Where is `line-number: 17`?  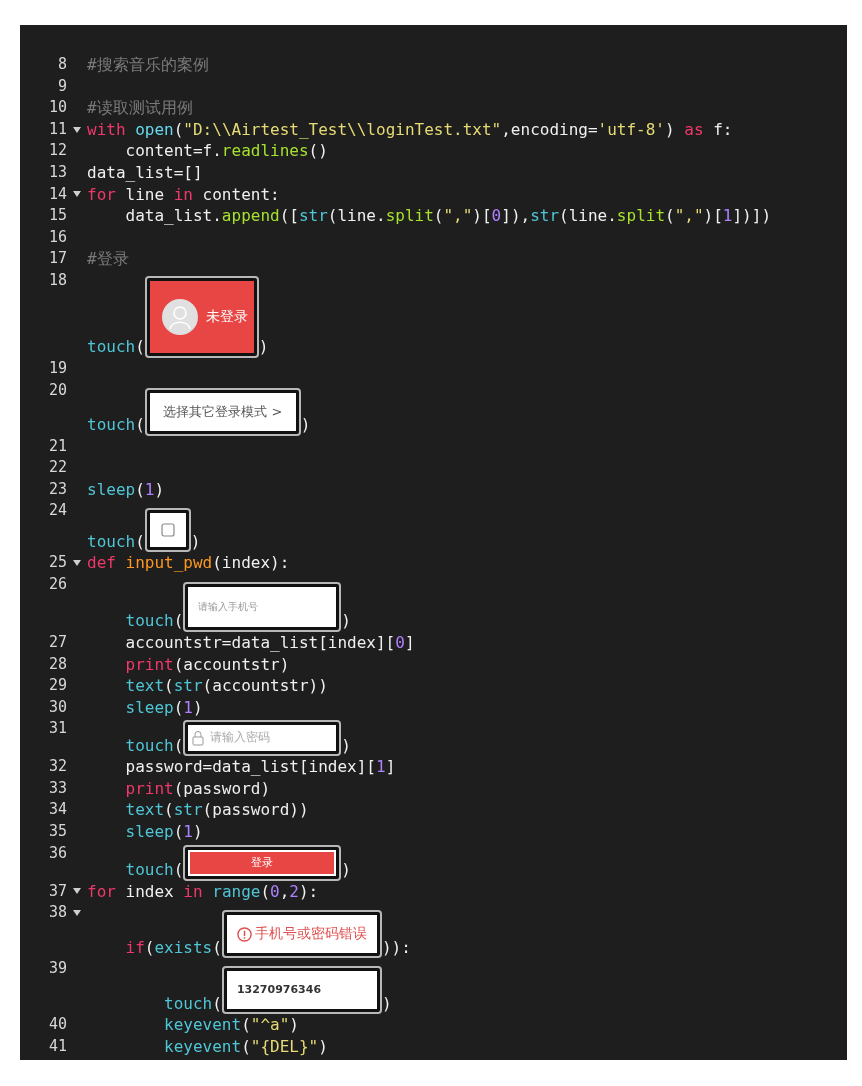 line-number: 17 is located at coordinates (57, 259).